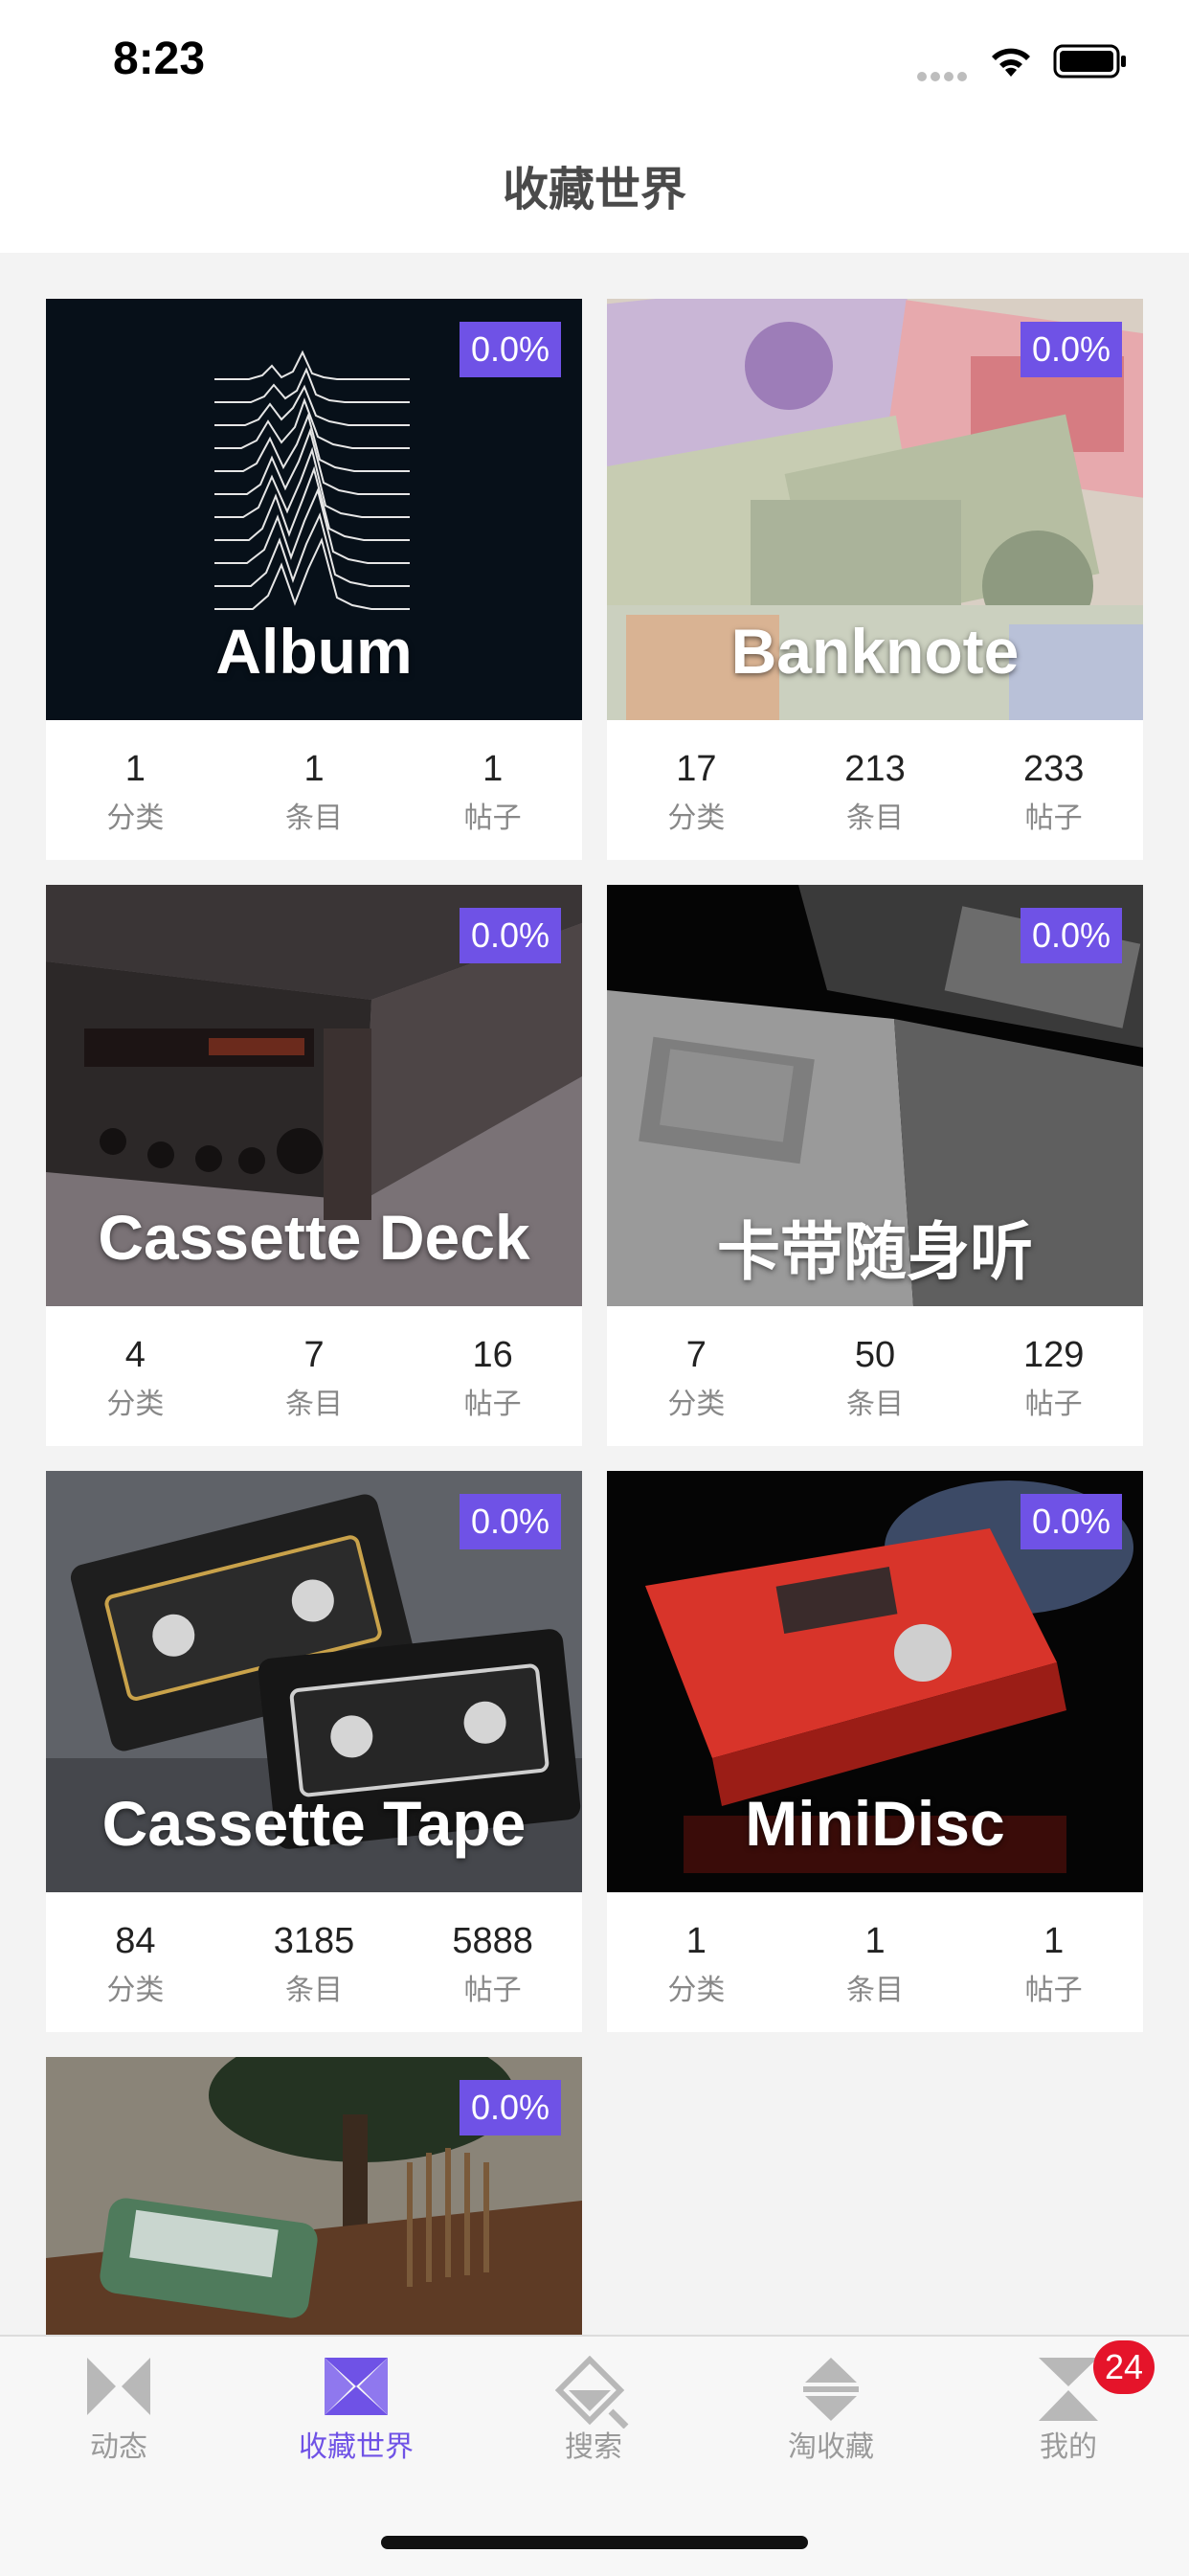  What do you see at coordinates (314, 1237) in the screenshot?
I see `collection-title: Cassette Deck` at bounding box center [314, 1237].